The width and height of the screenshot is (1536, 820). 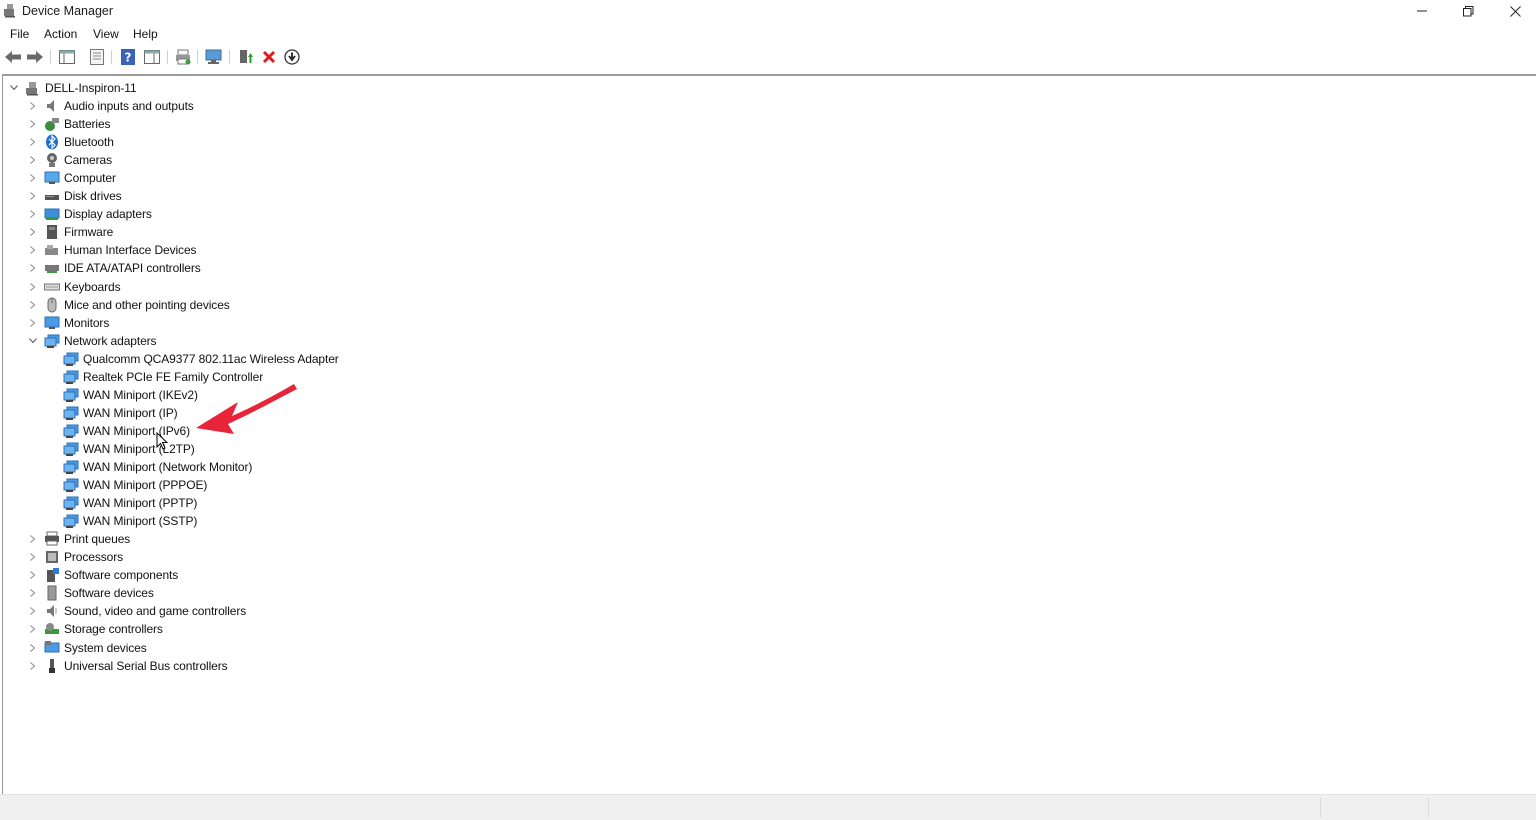 What do you see at coordinates (9, 11) in the screenshot?
I see `device-manager-icon` at bounding box center [9, 11].